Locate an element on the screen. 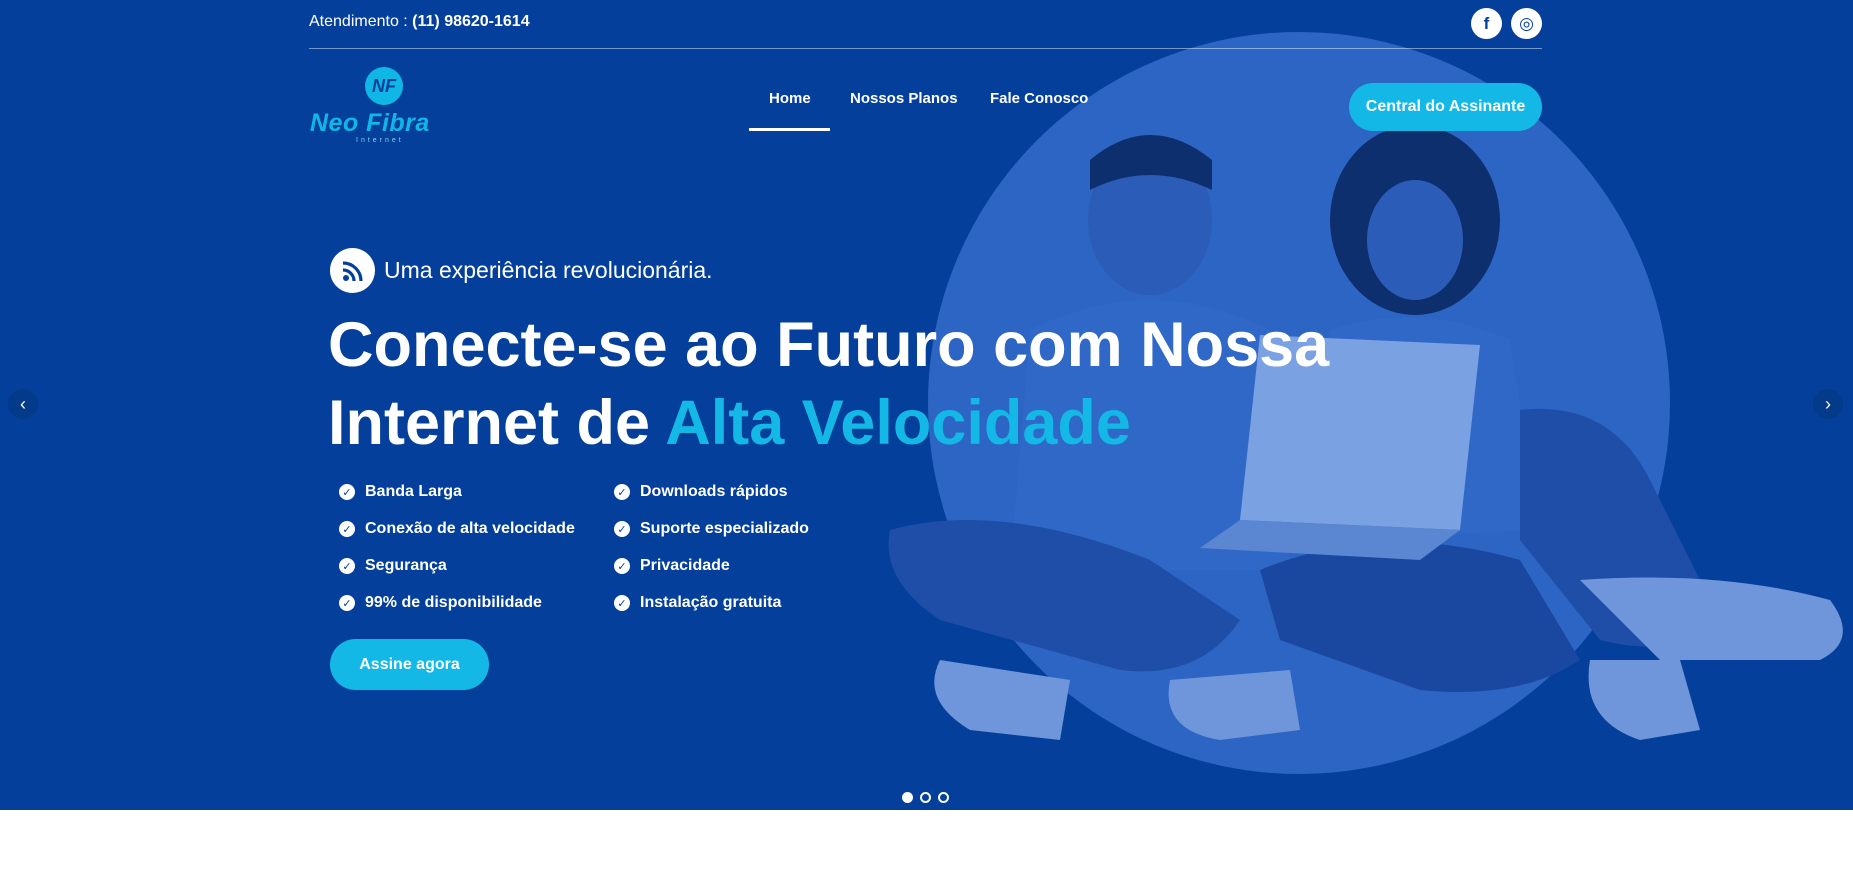 Image resolution: width=1853 pixels, height=878 pixels. slider-next-arrow-icon: › is located at coordinates (1828, 404).